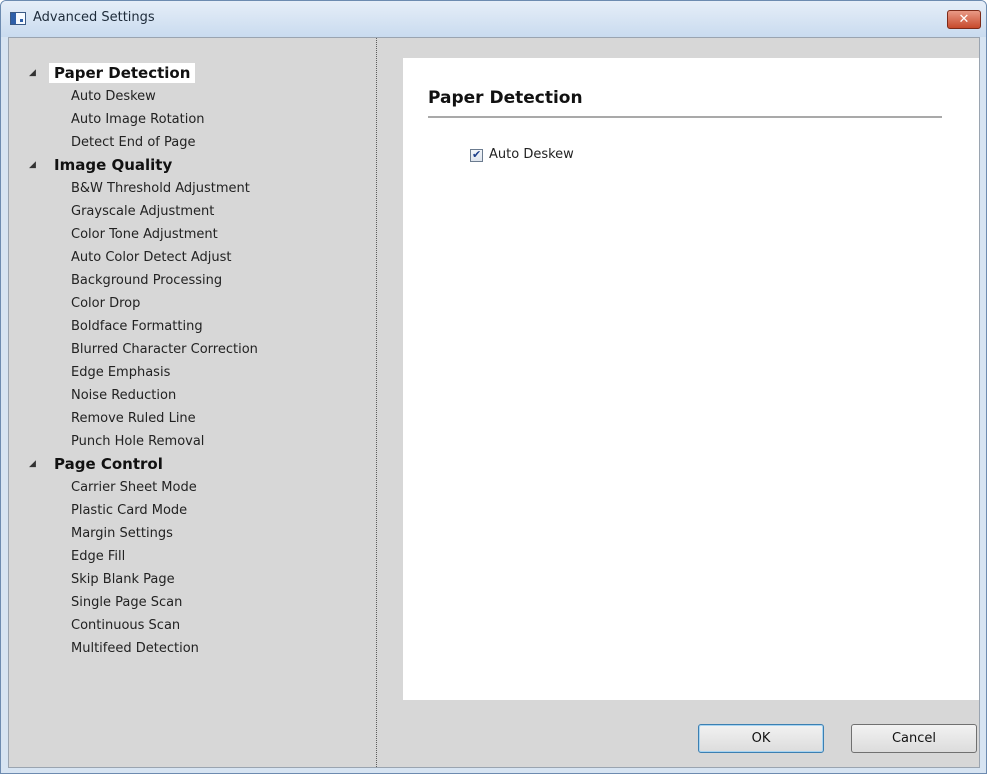 This screenshot has width=987, height=774. I want to click on tree-item-label: Single Page Scan, so click(127, 602).